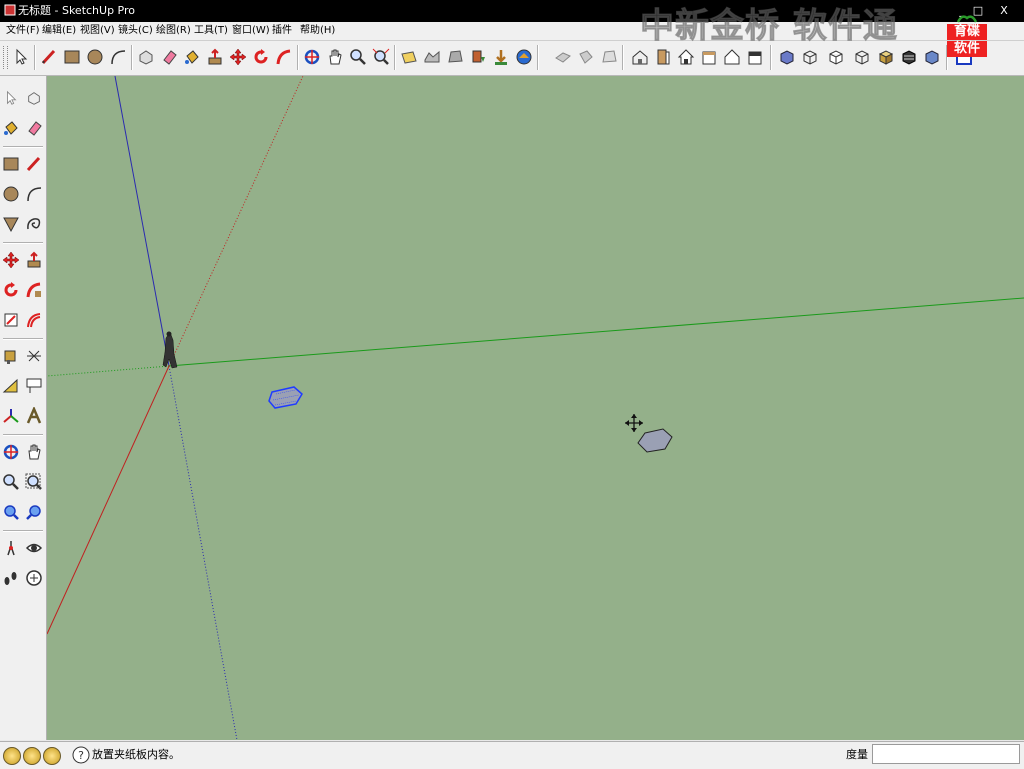 The width and height of the screenshot is (1024, 769). I want to click on shaded-icon, so click(862, 57).